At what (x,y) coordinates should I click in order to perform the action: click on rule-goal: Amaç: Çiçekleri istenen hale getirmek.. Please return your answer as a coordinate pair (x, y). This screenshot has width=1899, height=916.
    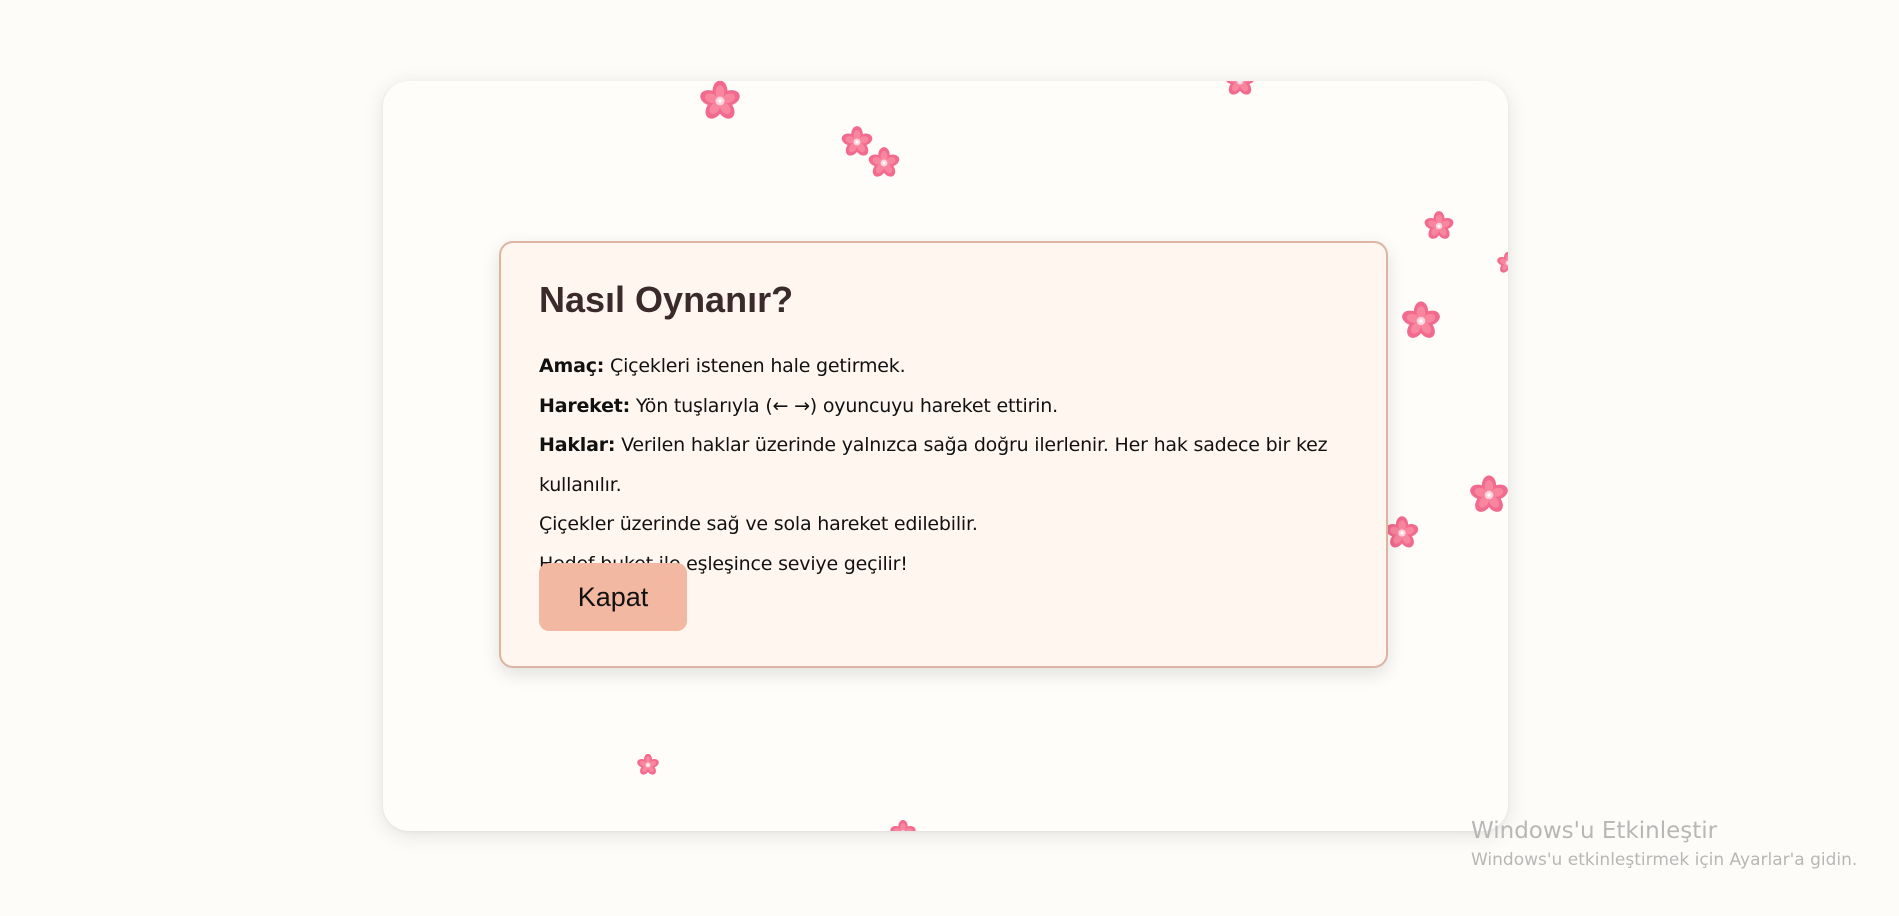
    Looking at the image, I should click on (943, 367).